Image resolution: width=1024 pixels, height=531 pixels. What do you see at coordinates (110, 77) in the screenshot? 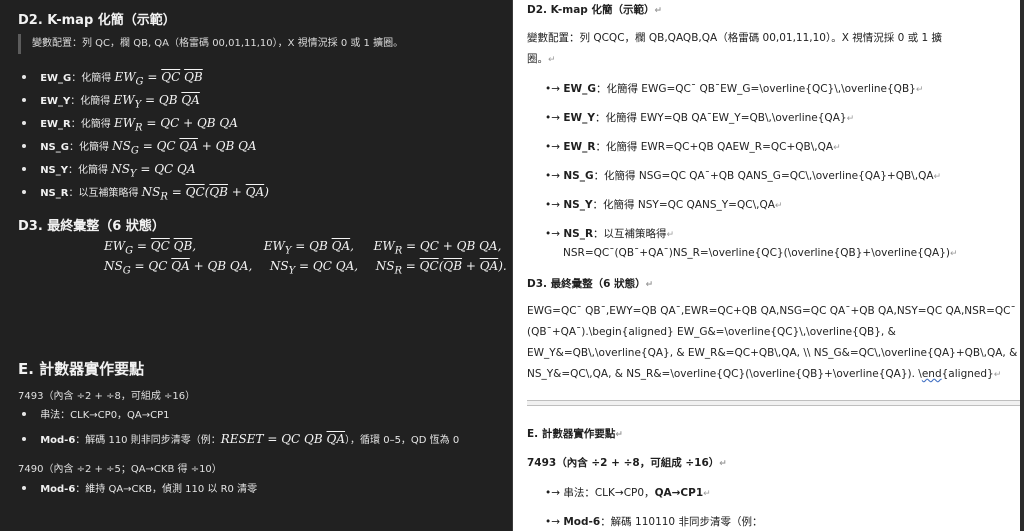
I see `list-item-ew-g: EW_G：化簡得 EWG = QC QB` at bounding box center [110, 77].